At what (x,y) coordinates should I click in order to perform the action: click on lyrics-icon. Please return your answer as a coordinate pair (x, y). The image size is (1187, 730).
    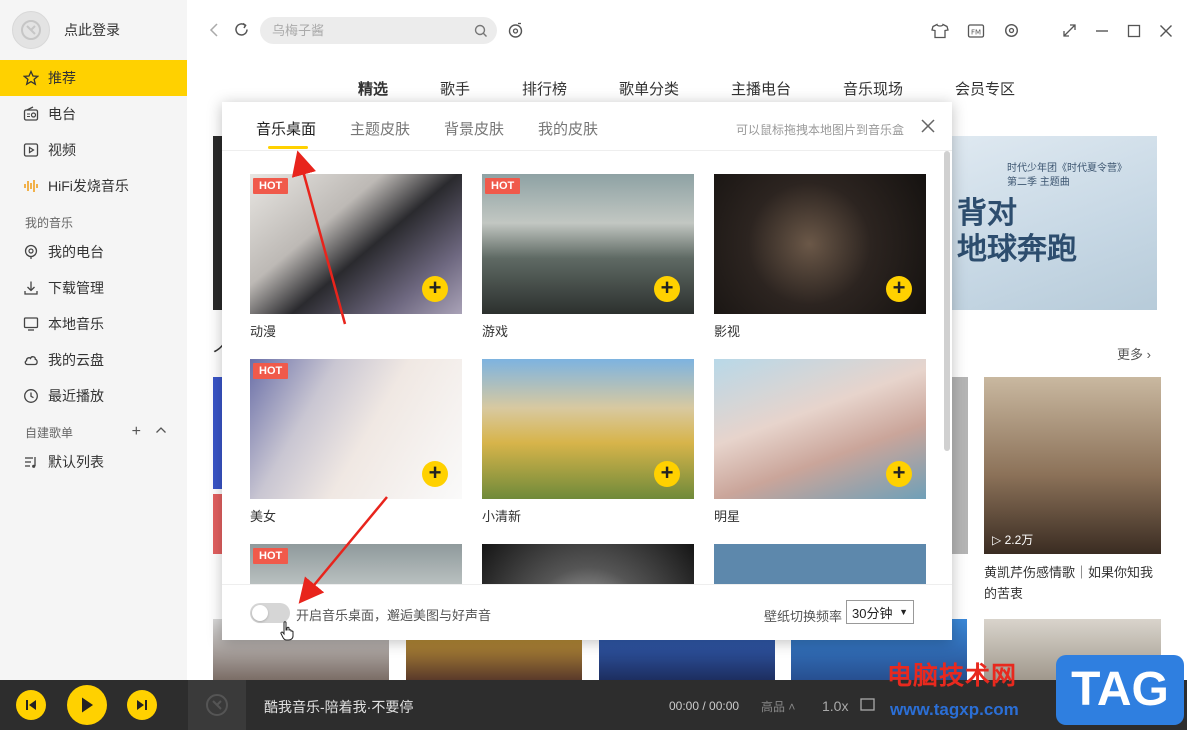
    Looking at the image, I should click on (867, 706).